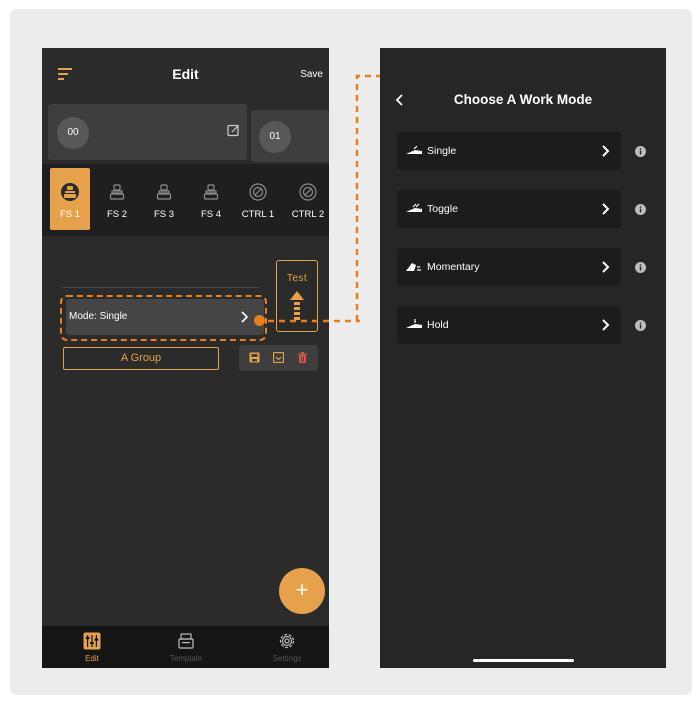 The width and height of the screenshot is (692, 704). What do you see at coordinates (297, 278) in the screenshot?
I see `test-label: Test` at bounding box center [297, 278].